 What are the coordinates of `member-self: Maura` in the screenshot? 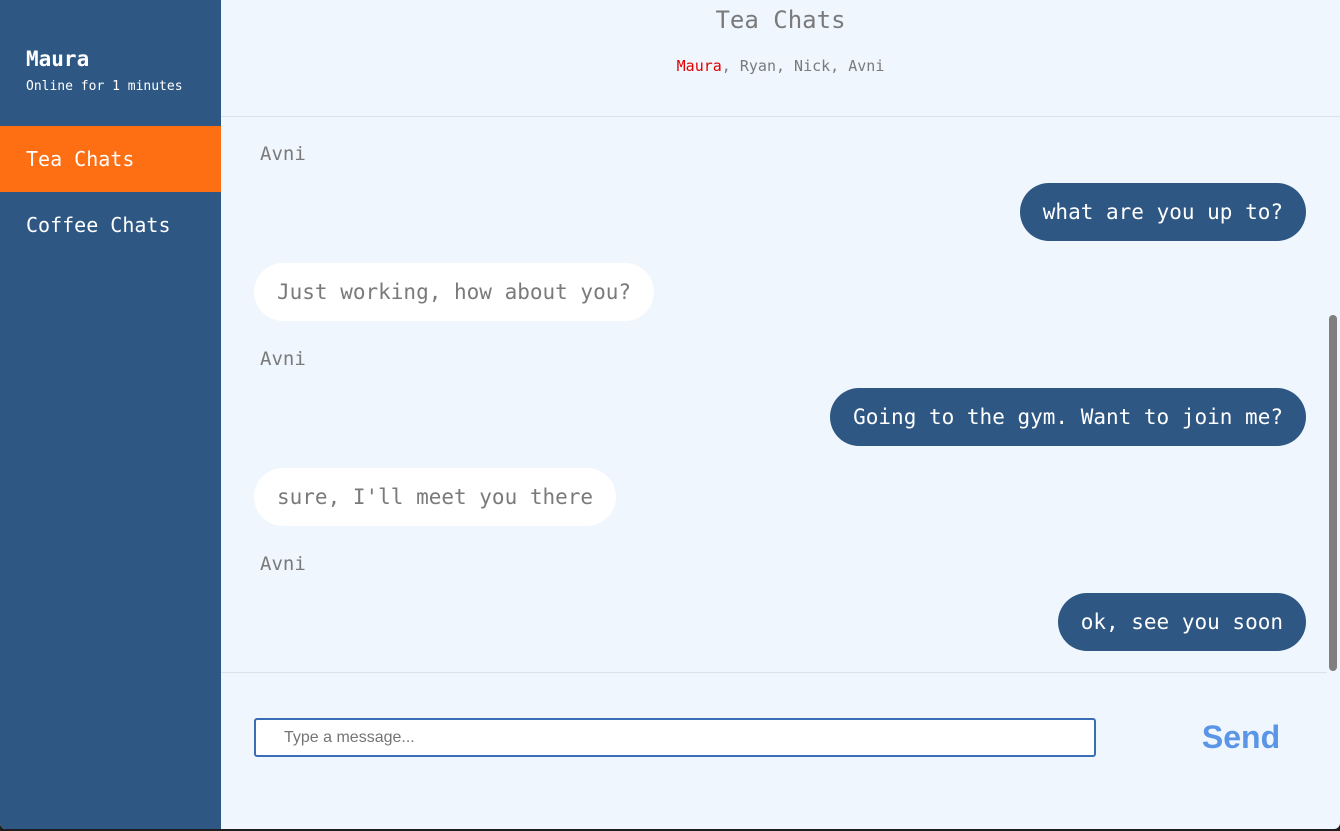 It's located at (699, 66).